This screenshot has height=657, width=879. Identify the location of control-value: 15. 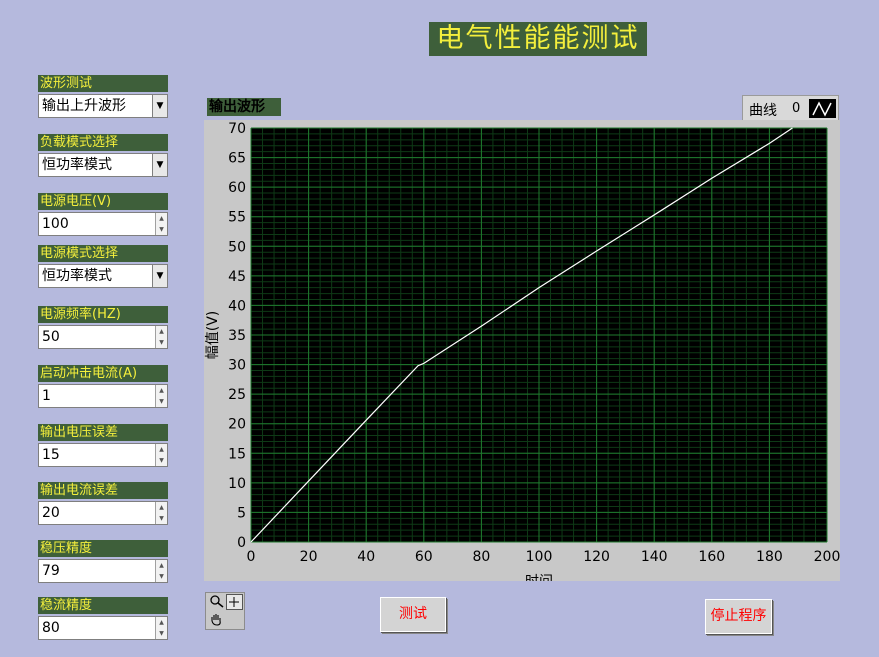
(51, 455).